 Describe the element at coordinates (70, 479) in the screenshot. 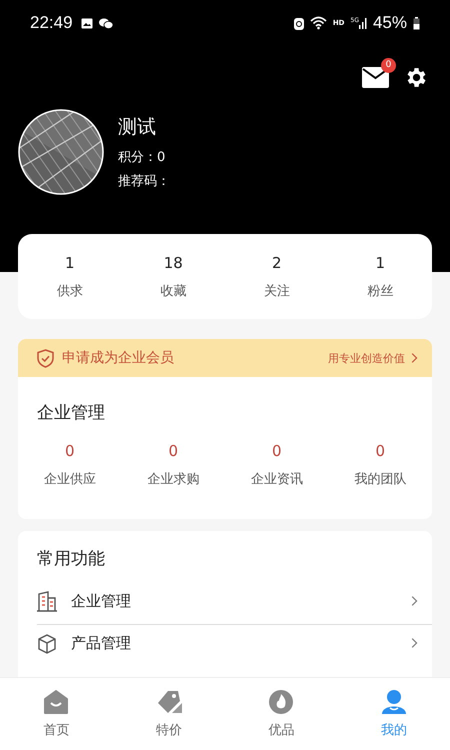

I see `enterprise-label: 企业供应` at that location.